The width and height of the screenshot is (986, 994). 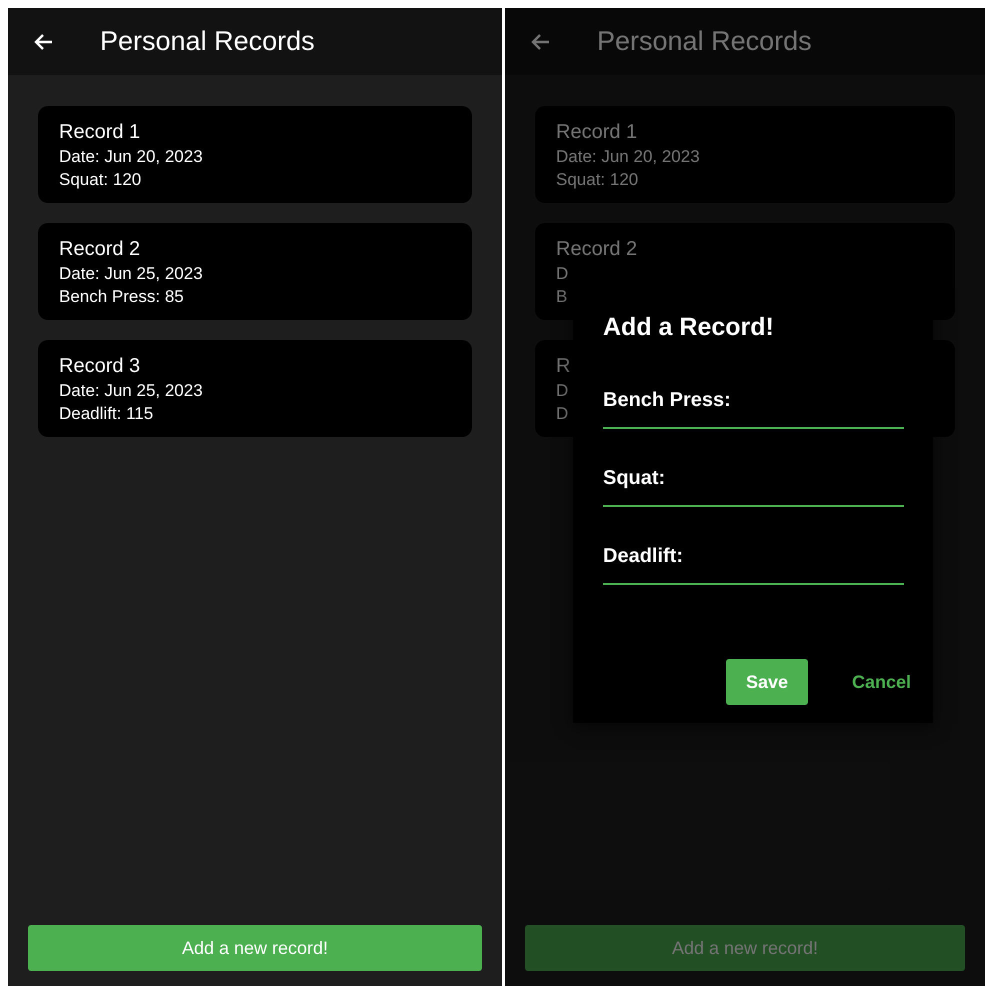 What do you see at coordinates (563, 366) in the screenshot?
I see `record-title: R` at bounding box center [563, 366].